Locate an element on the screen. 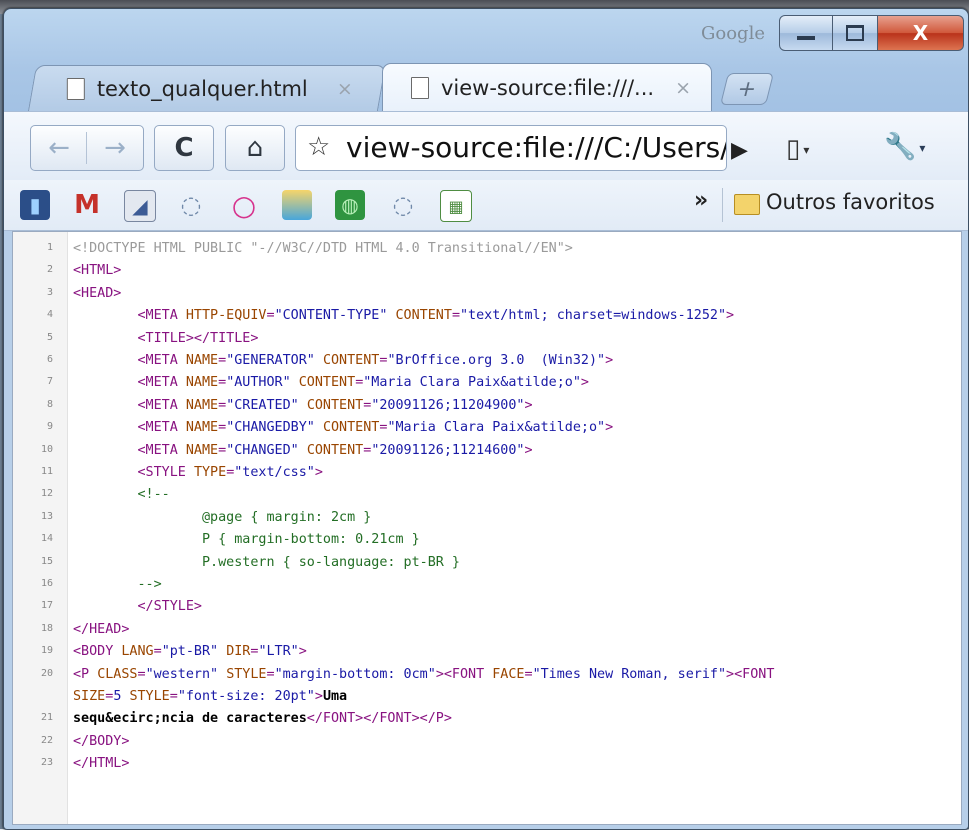 This screenshot has height=830, width=969. code-token: P.western { so-language: pt-BR } is located at coordinates (331, 562).